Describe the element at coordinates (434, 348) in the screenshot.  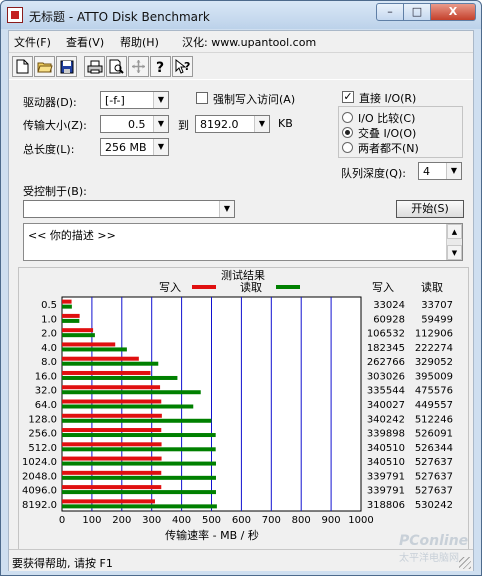
I see `read-value-label: 222274` at that location.